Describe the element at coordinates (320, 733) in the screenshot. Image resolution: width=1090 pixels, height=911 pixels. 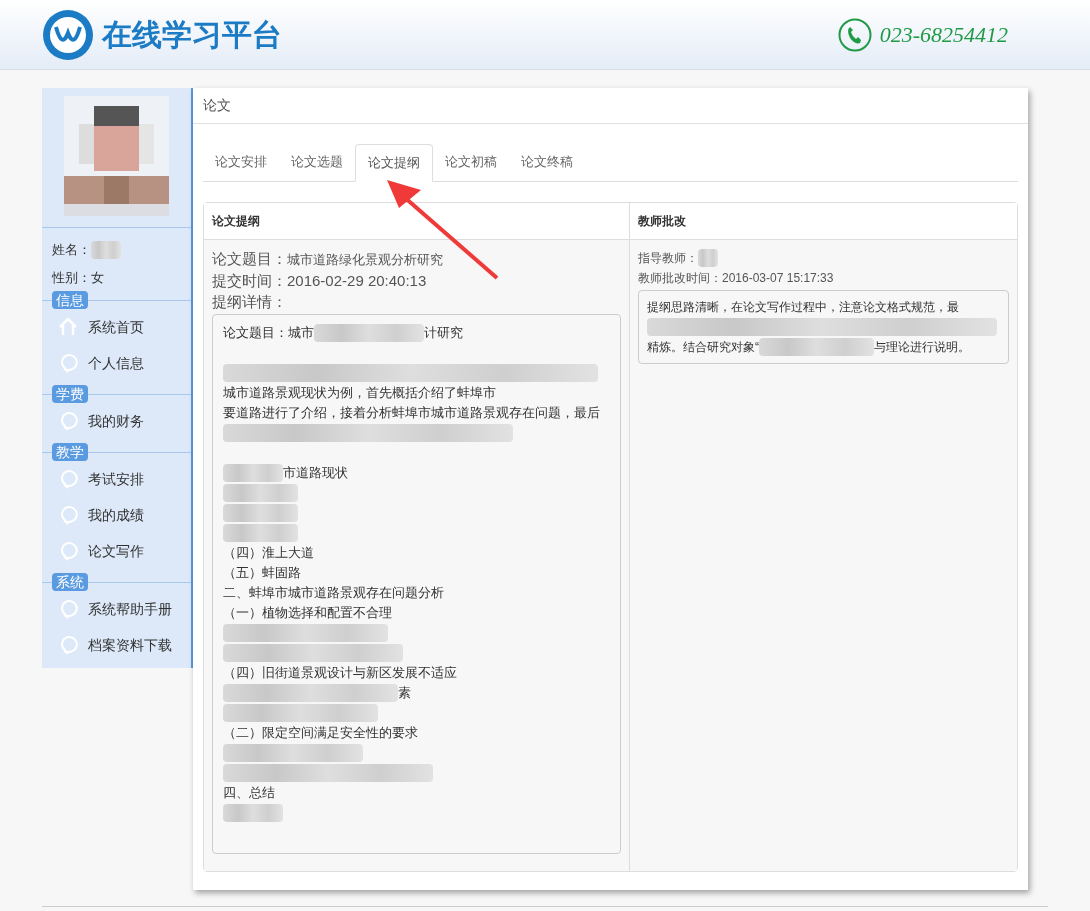
I see `outline-text: （二）限定空间满足安全性的要求` at that location.